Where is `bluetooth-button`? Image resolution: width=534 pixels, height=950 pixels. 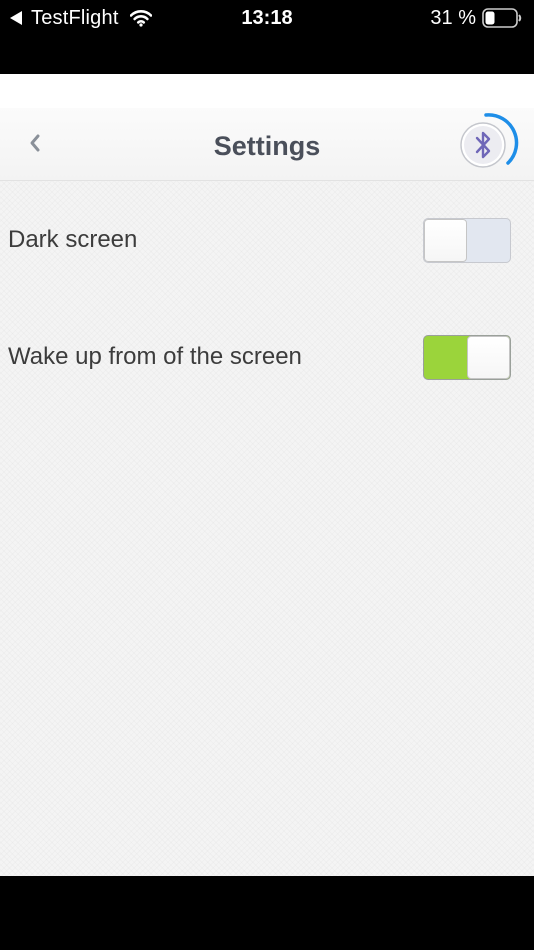
bluetooth-button is located at coordinates (489, 144).